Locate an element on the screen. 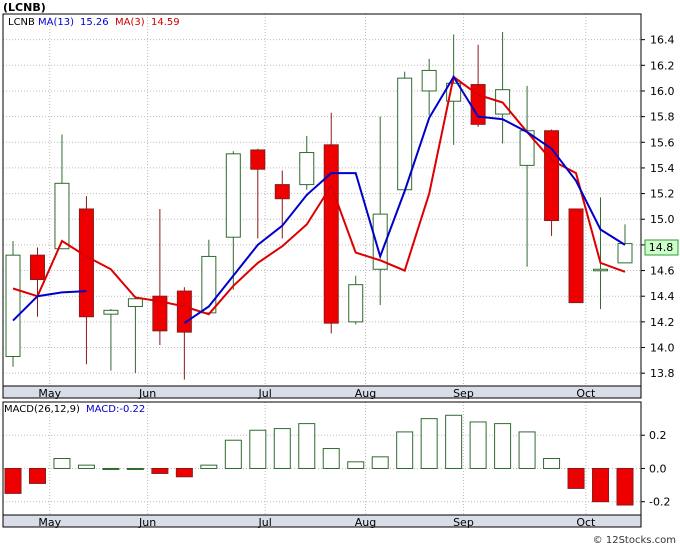 The image size is (680, 546). month-label: Jun is located at coordinates (147, 393).